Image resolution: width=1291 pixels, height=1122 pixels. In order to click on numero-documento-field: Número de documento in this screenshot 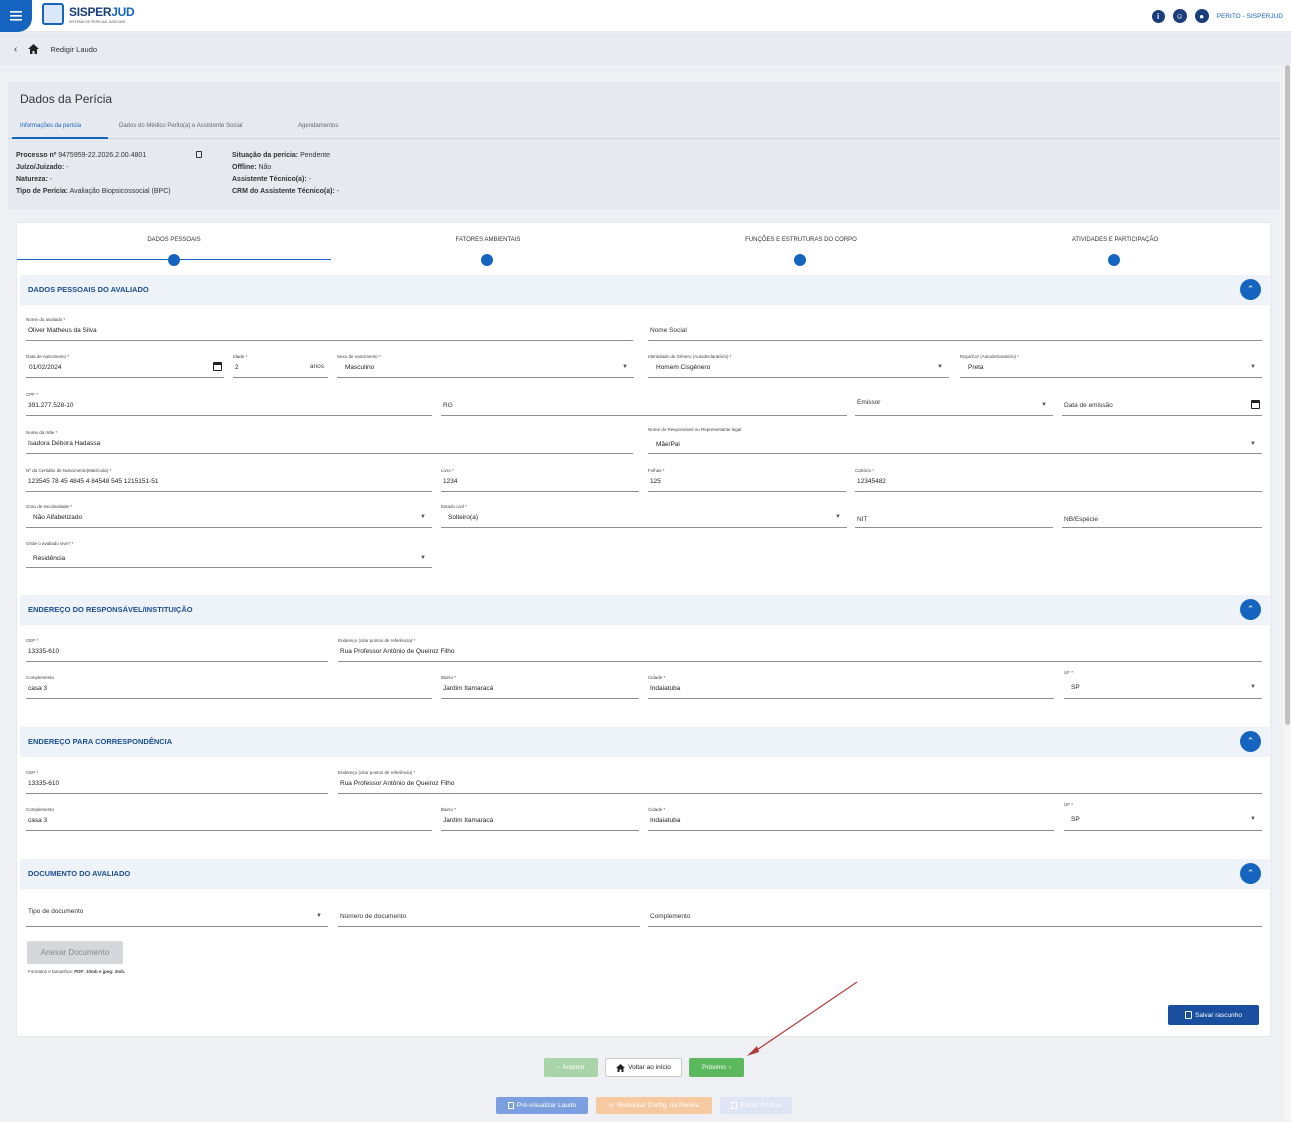, I will do `click(489, 915)`.